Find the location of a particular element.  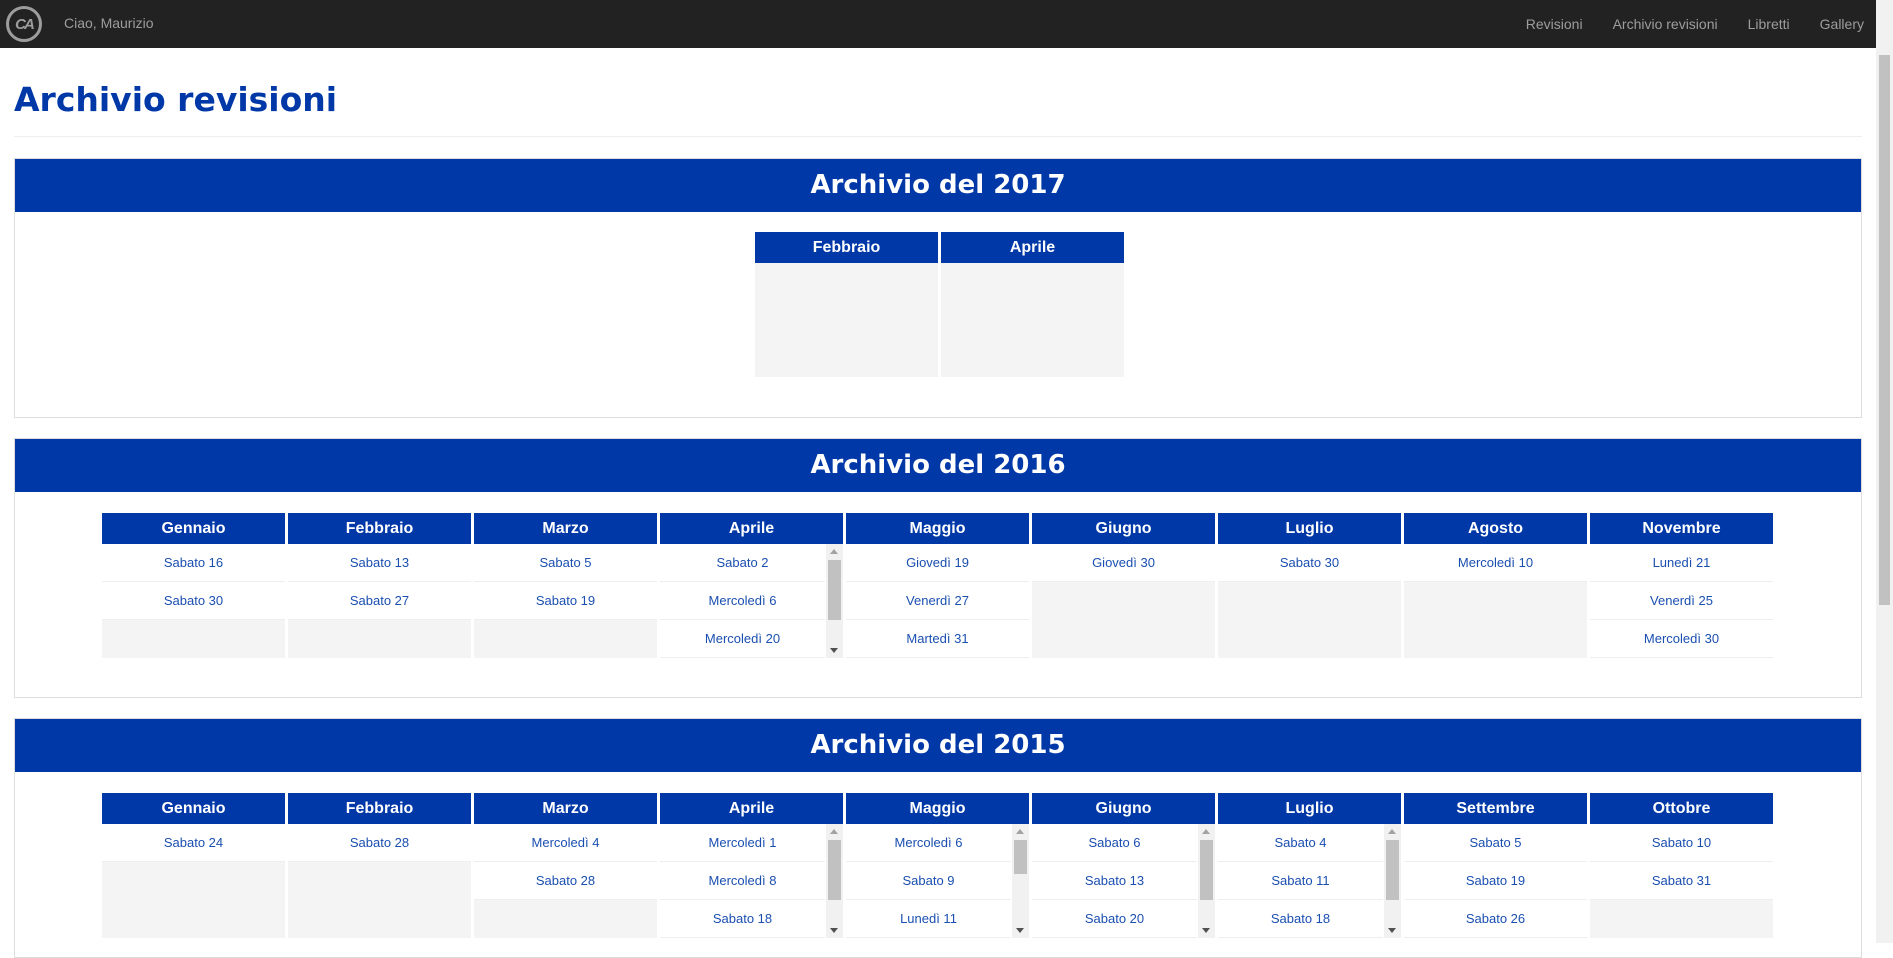

day-link: Sabato 26 is located at coordinates (1495, 919).